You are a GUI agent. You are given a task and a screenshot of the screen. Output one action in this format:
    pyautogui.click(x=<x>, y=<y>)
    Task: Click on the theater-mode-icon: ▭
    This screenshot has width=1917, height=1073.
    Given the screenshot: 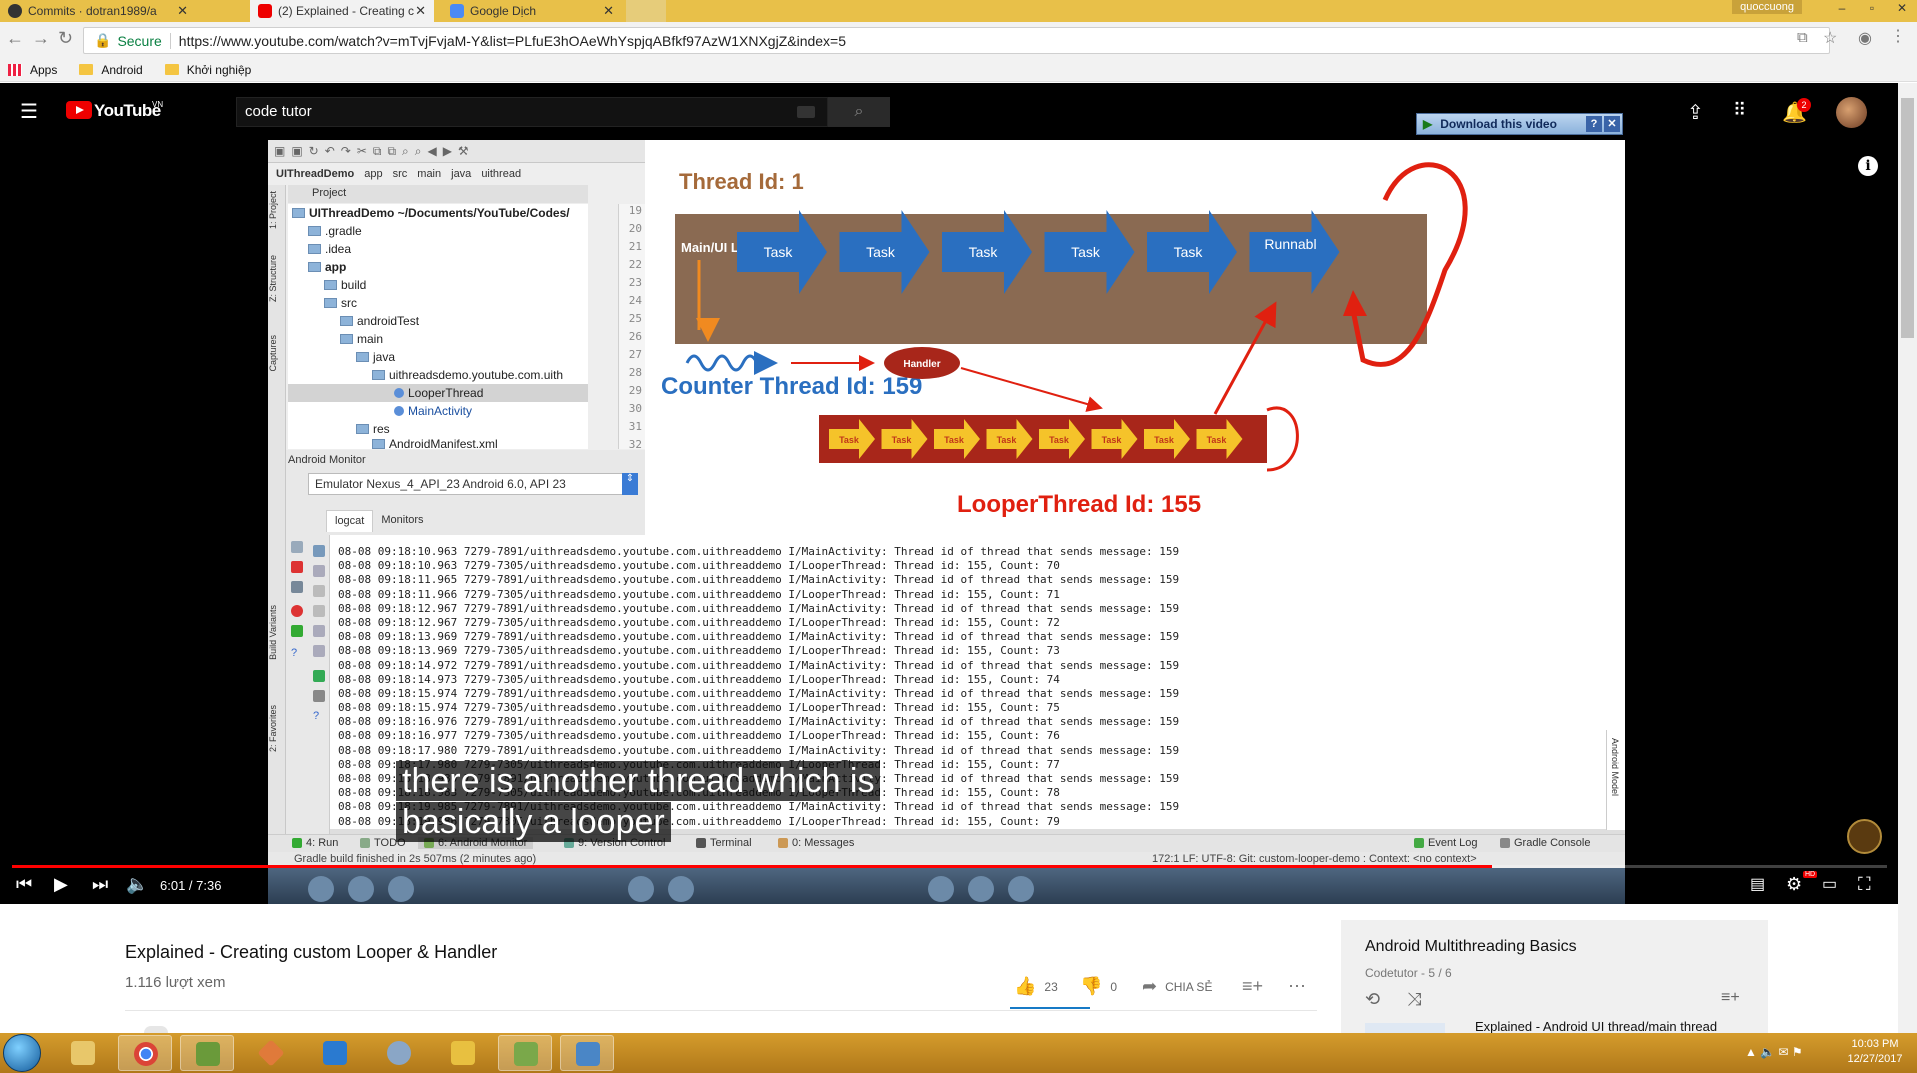 What is the action you would take?
    pyautogui.click(x=1829, y=884)
    